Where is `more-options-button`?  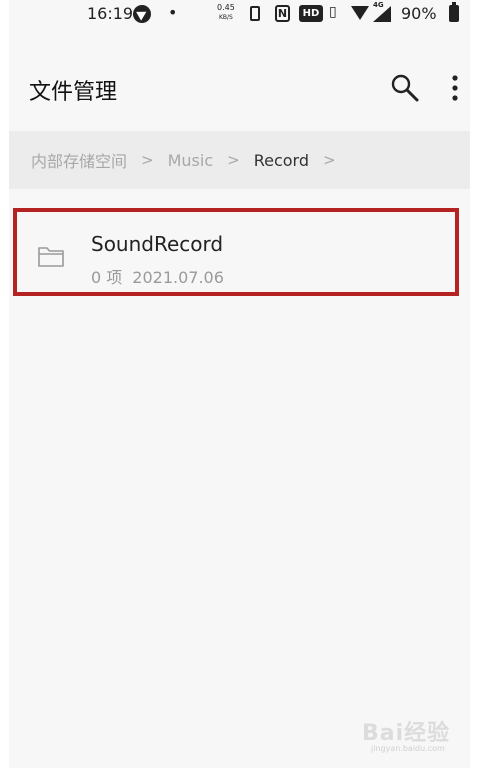 more-options-button is located at coordinates (455, 88).